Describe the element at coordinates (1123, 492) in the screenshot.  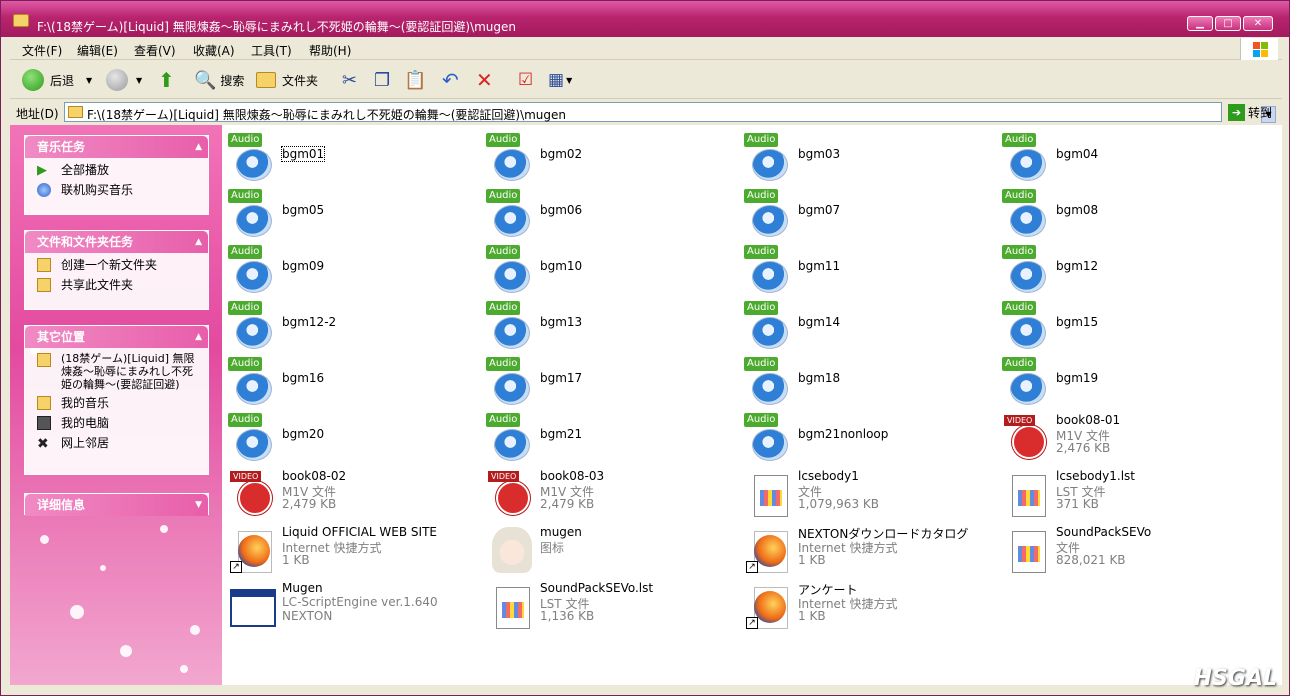
I see `file-item: lcsebody1.lst LST 文件 371 KB` at that location.